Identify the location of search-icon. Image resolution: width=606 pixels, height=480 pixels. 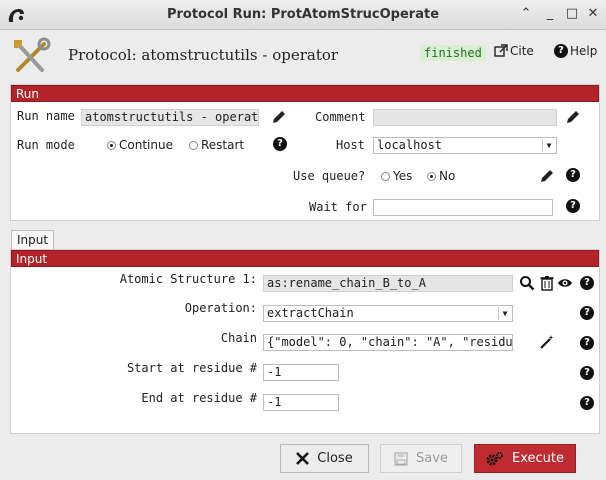
(527, 283).